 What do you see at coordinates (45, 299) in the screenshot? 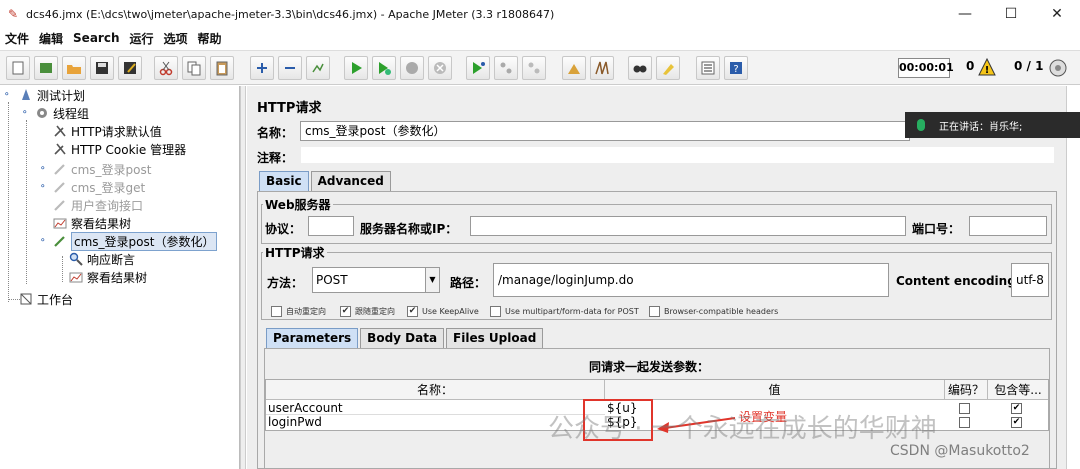
I see `tree-item-workbench: 工作台` at bounding box center [45, 299].